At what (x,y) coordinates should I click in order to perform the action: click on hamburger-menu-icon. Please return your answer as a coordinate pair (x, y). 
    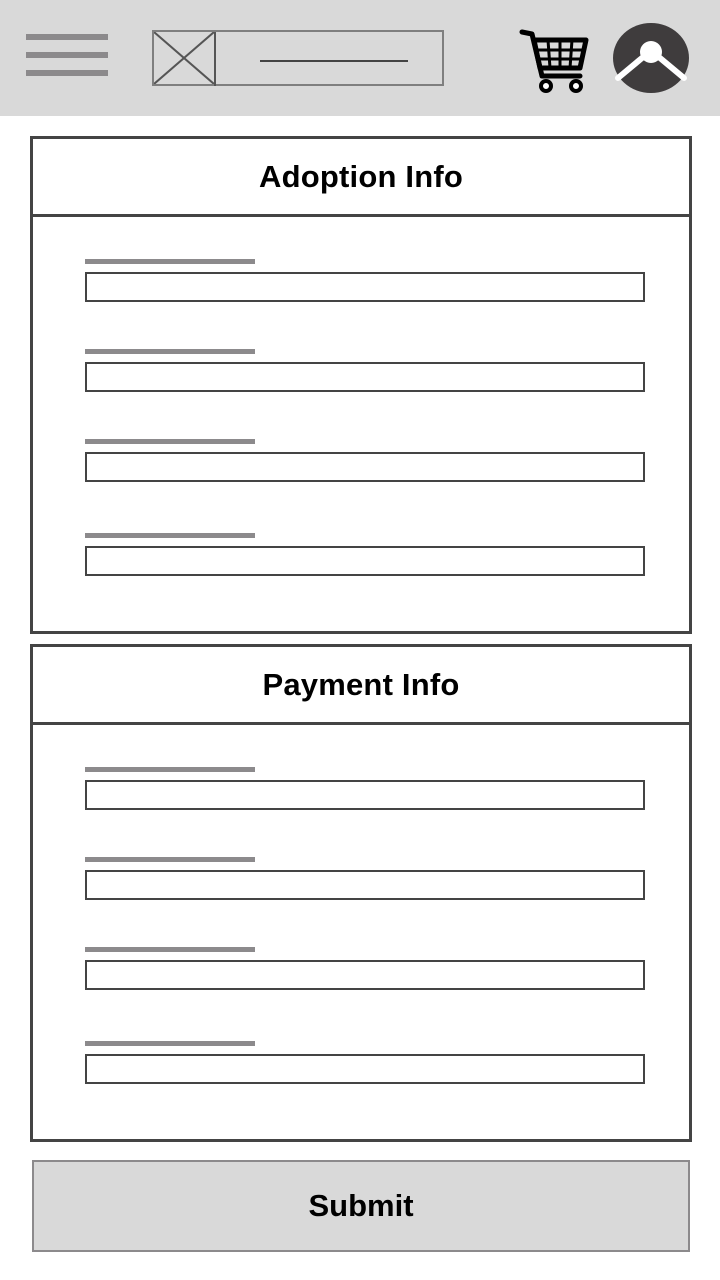
    Looking at the image, I should click on (67, 55).